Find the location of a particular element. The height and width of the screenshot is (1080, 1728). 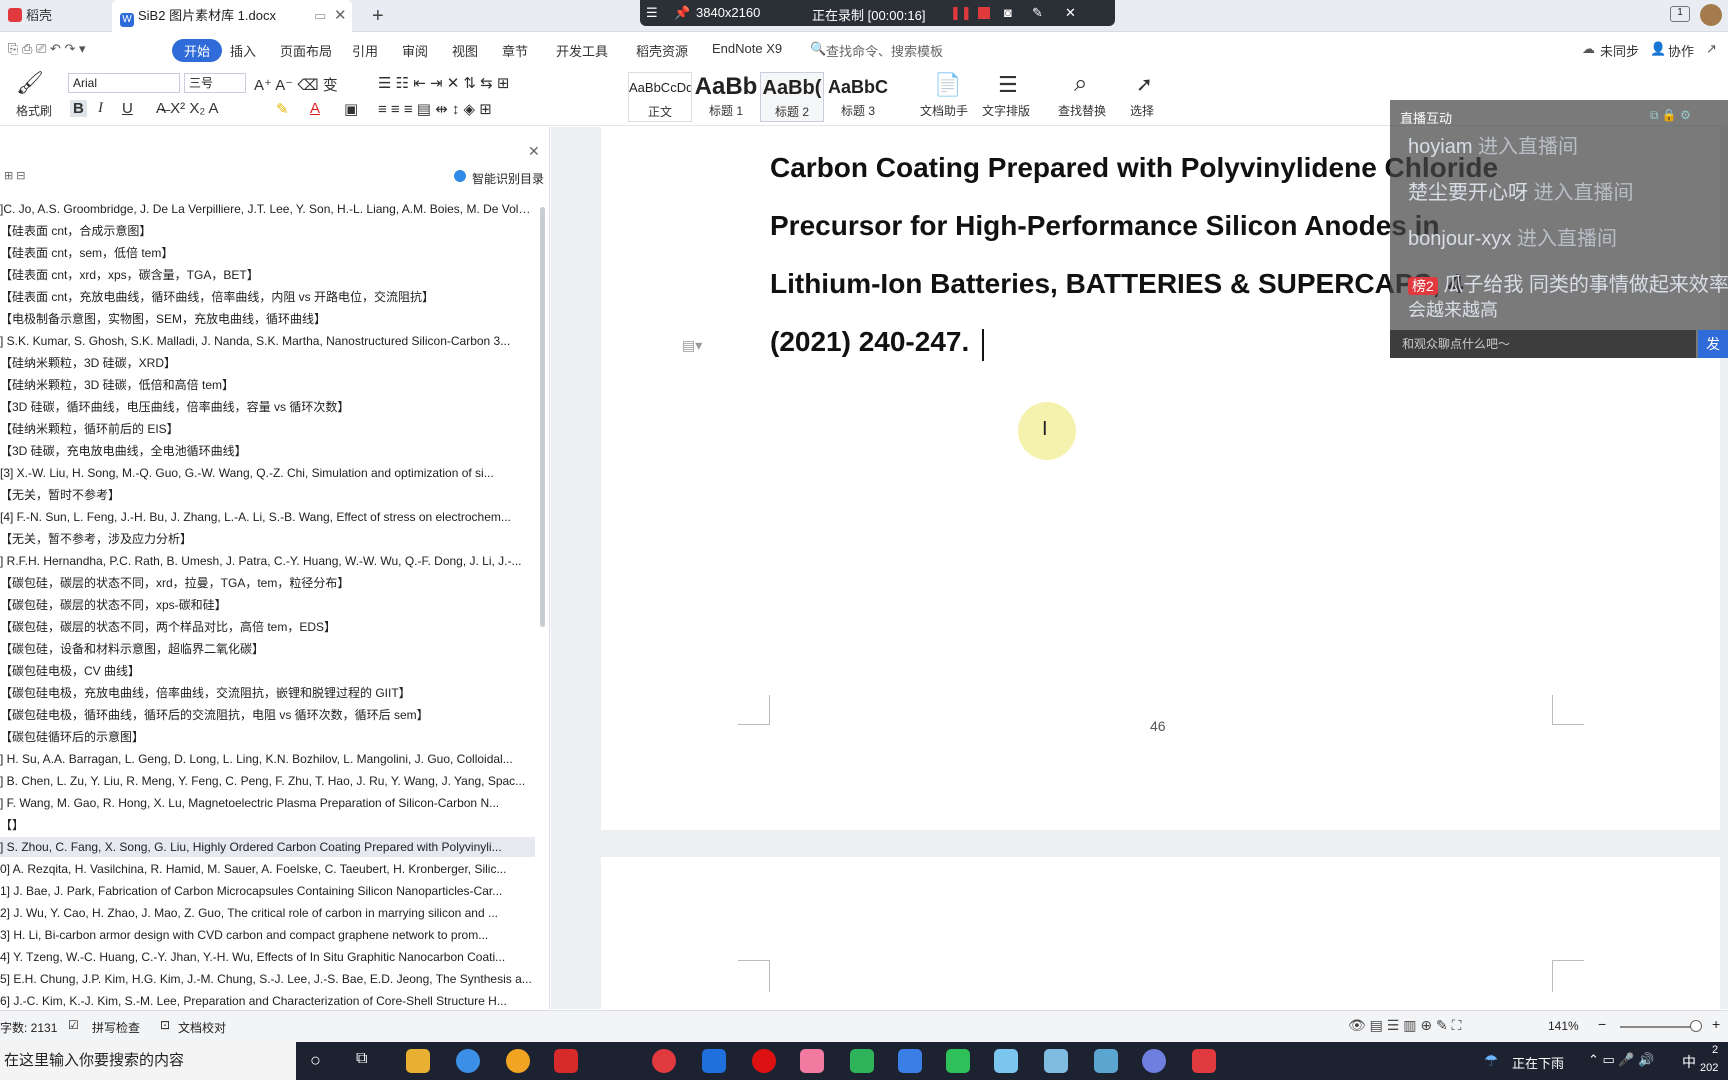

format-painter-icon: 🖌 is located at coordinates (30, 83).